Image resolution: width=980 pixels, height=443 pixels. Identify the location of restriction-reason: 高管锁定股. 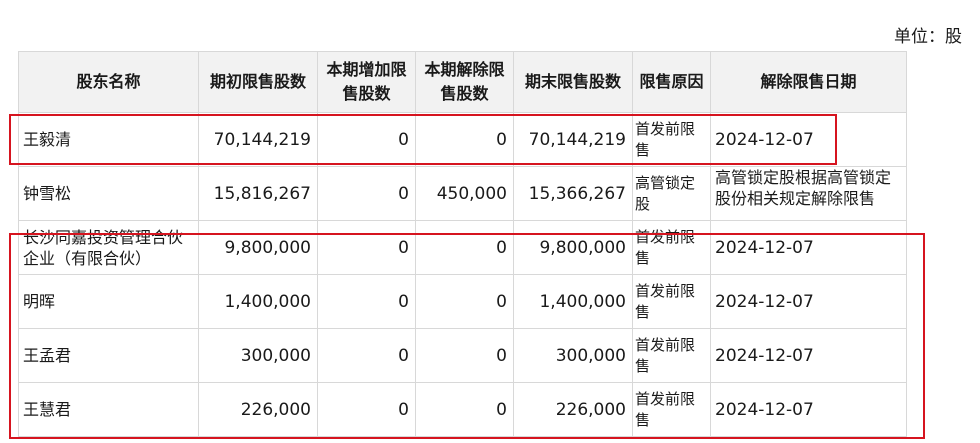
(671, 193).